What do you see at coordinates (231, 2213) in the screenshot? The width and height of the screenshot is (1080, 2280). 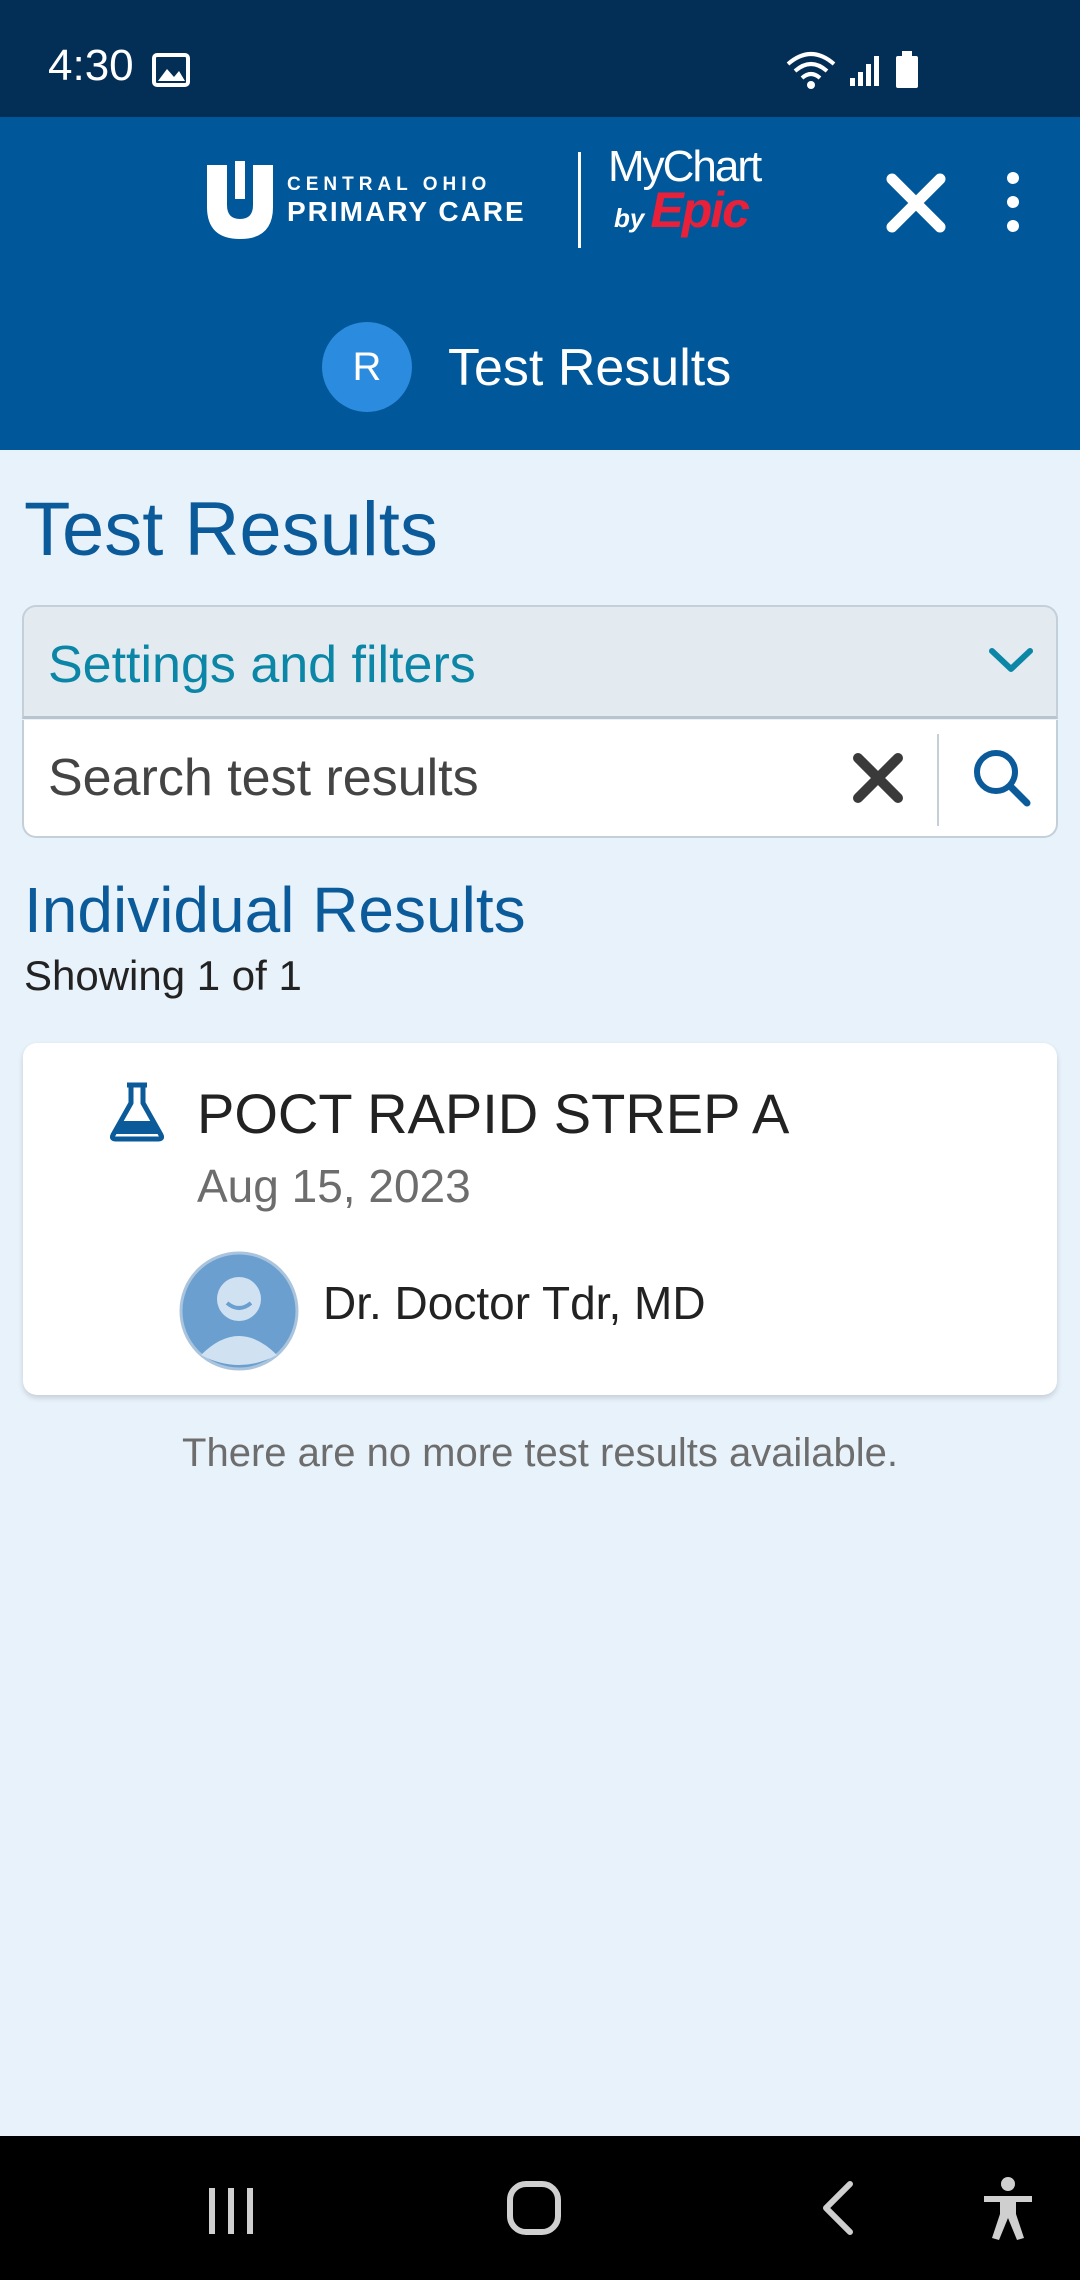 I see `recents-icon` at bounding box center [231, 2213].